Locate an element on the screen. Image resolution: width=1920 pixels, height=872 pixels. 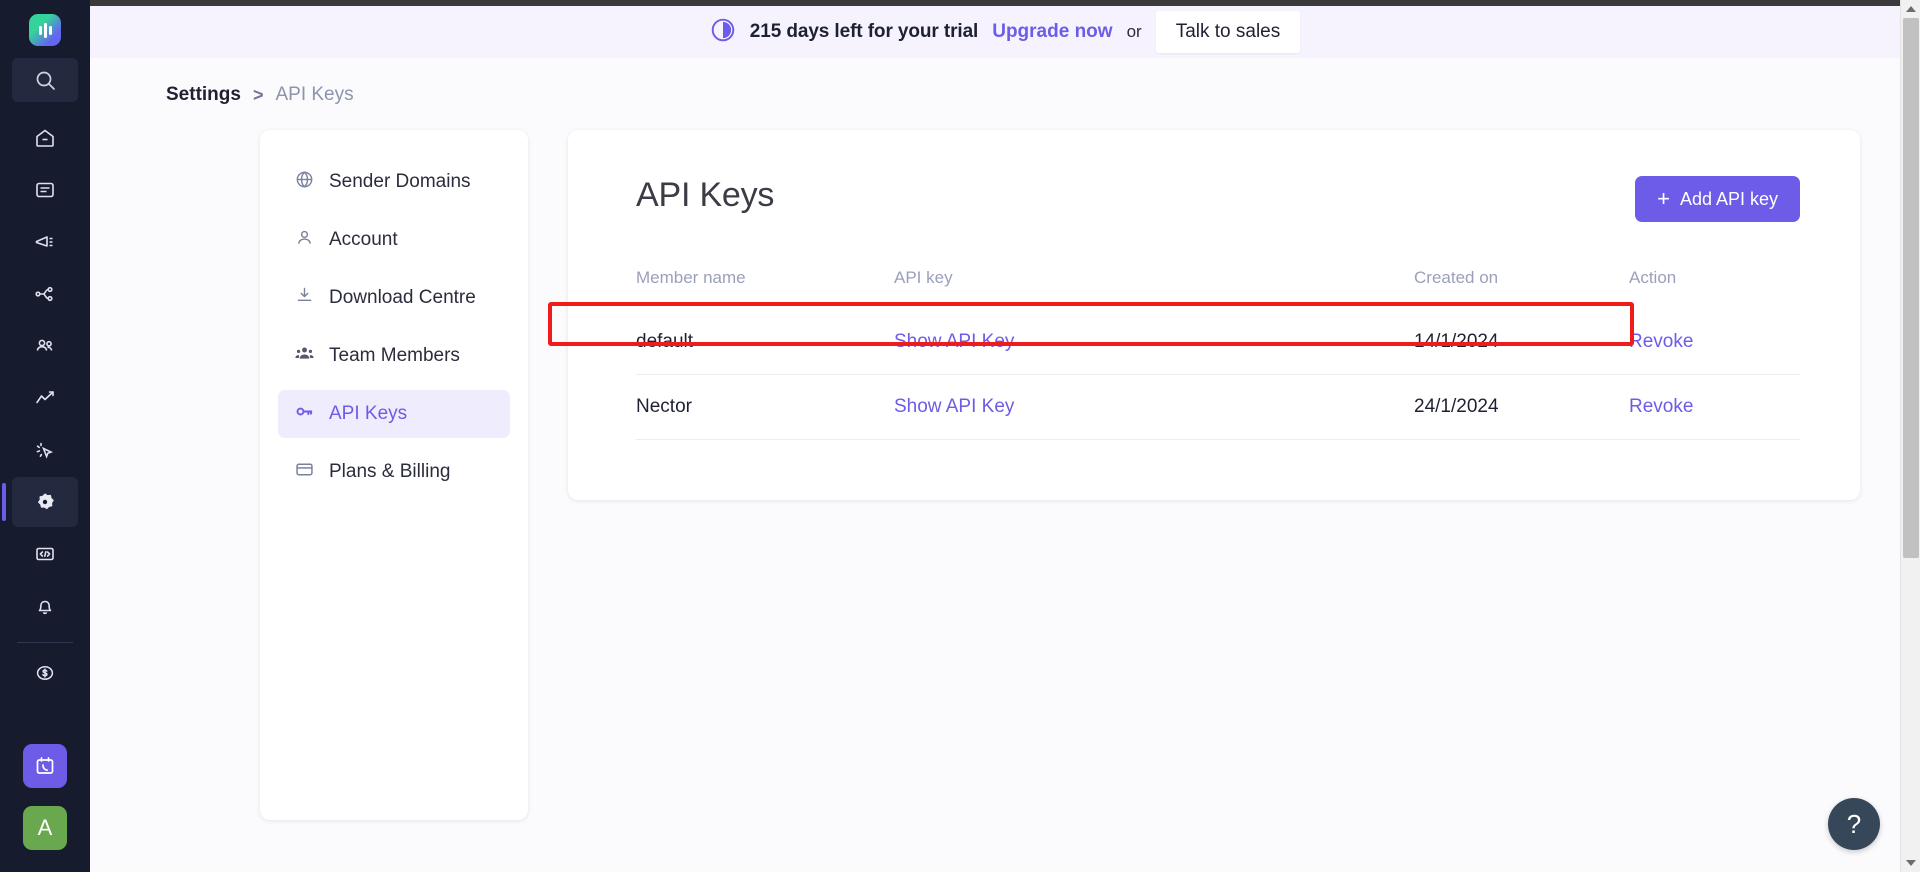
settings-menu-item-download-centre: Download Centre is located at coordinates (394, 298).